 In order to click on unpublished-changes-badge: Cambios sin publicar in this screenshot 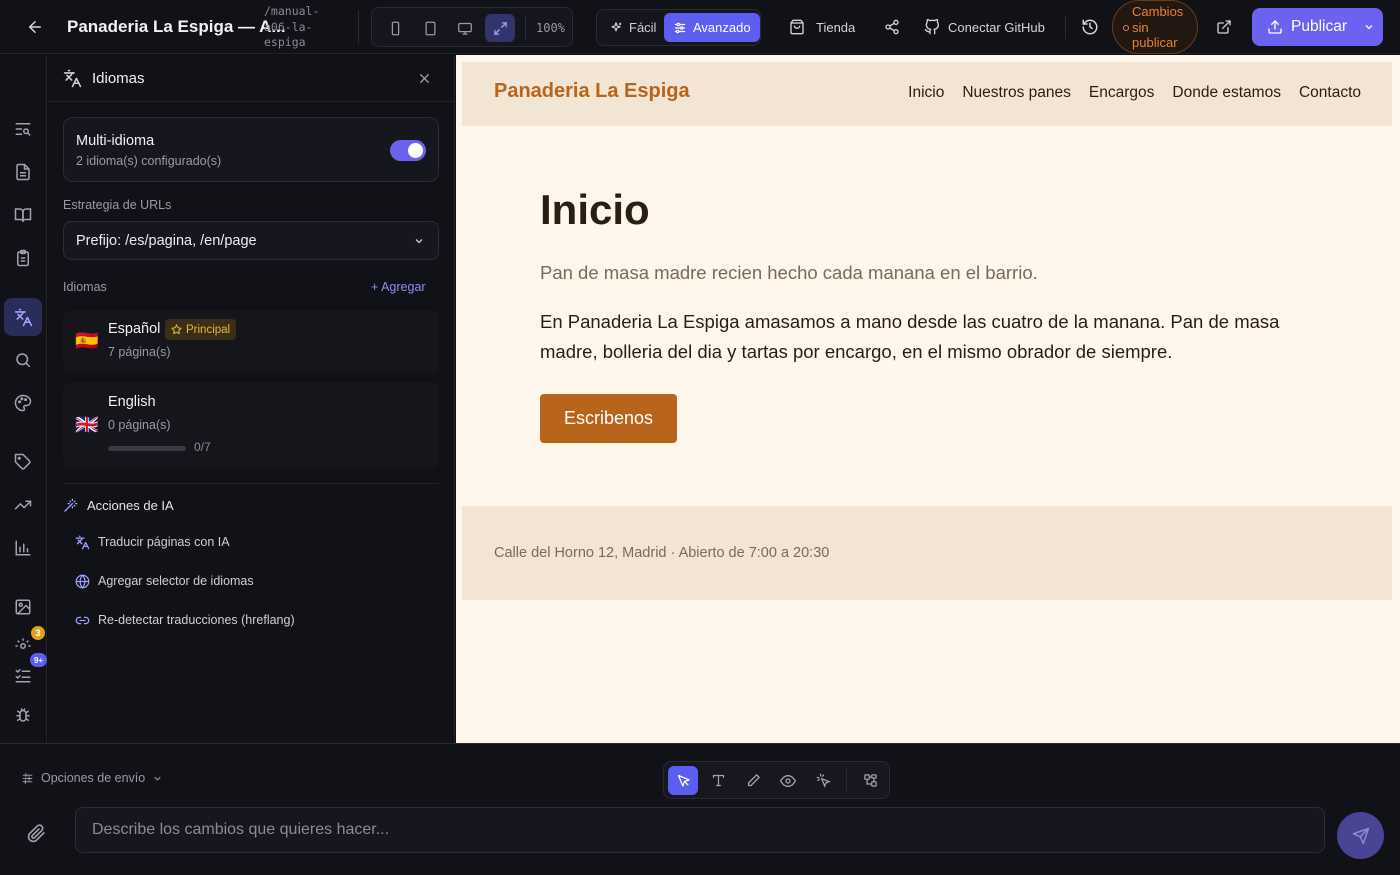, I will do `click(1155, 27)`.